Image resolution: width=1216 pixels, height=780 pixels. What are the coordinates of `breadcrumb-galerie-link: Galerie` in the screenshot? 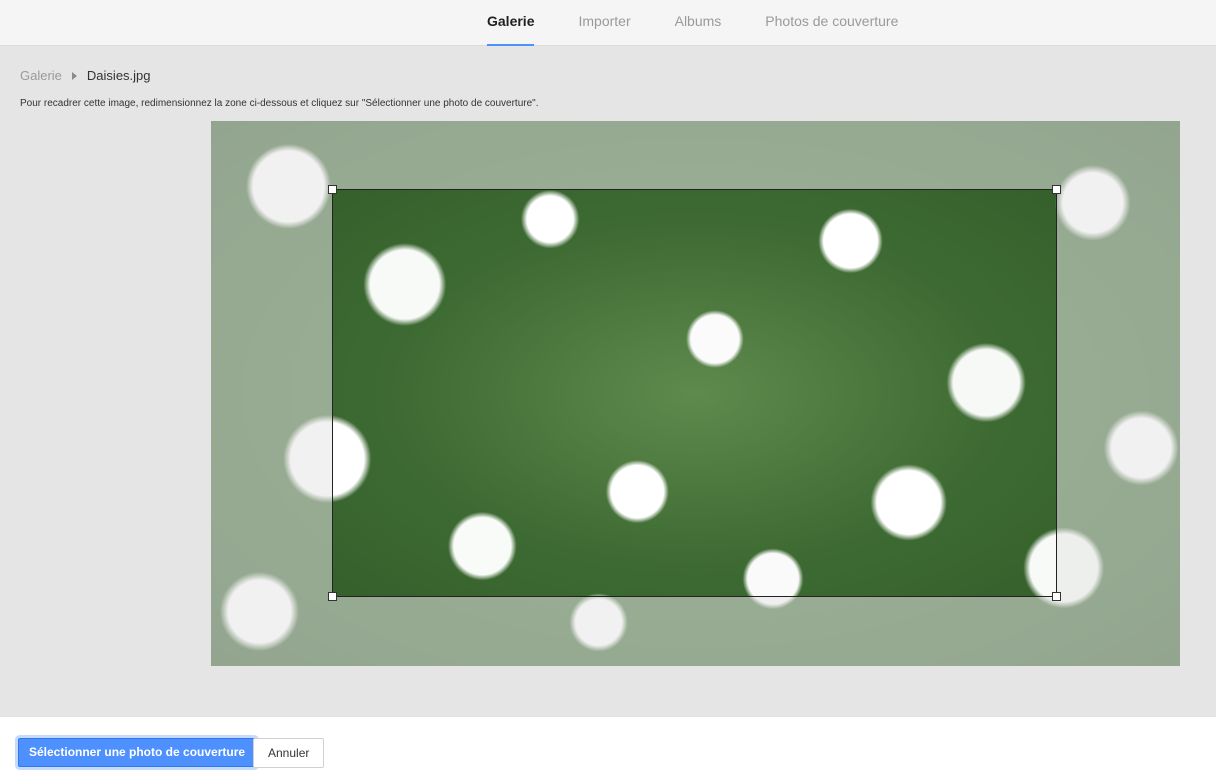 It's located at (41, 75).